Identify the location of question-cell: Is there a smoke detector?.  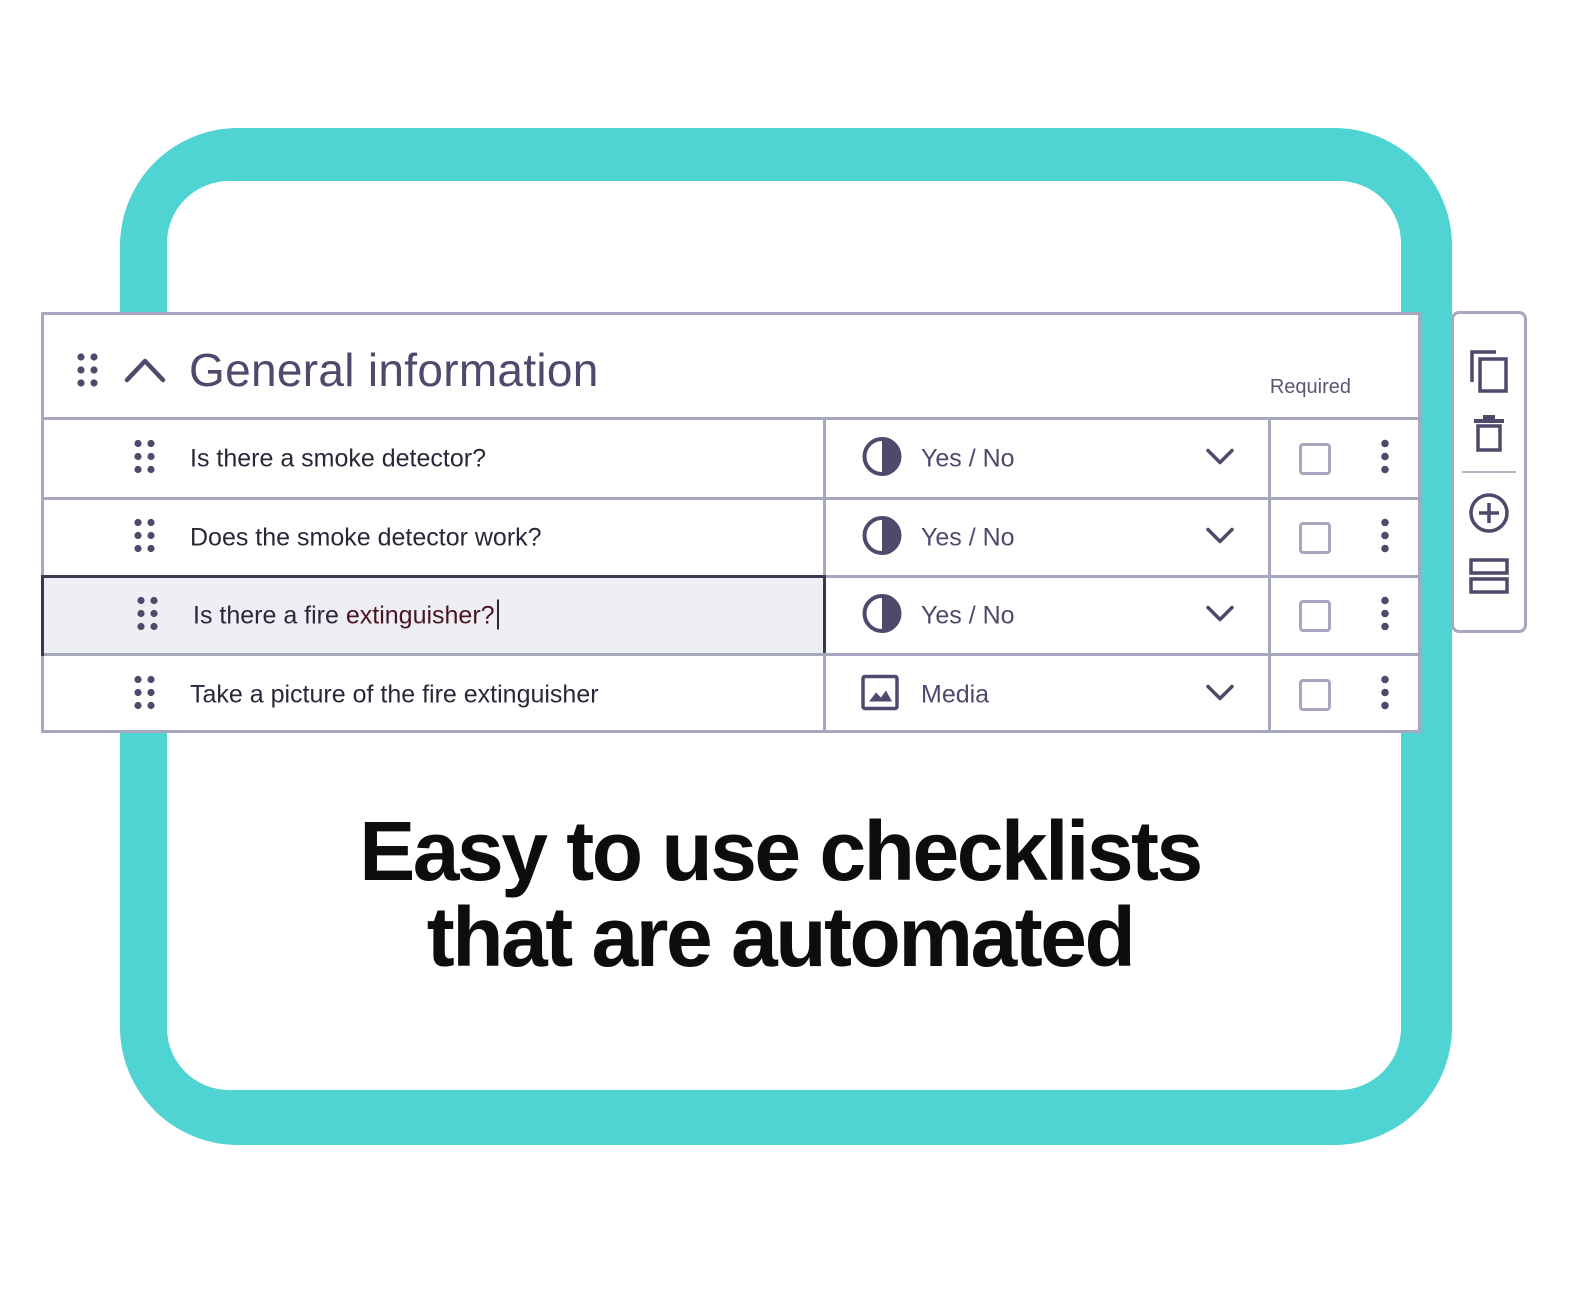
(435, 458).